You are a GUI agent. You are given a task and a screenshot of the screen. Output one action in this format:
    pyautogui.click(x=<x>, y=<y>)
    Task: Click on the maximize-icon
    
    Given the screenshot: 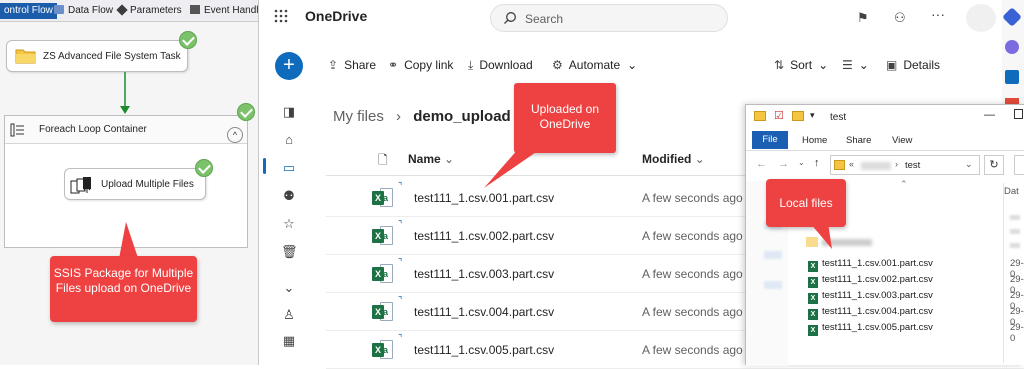 What is the action you would take?
    pyautogui.click(x=1018, y=114)
    